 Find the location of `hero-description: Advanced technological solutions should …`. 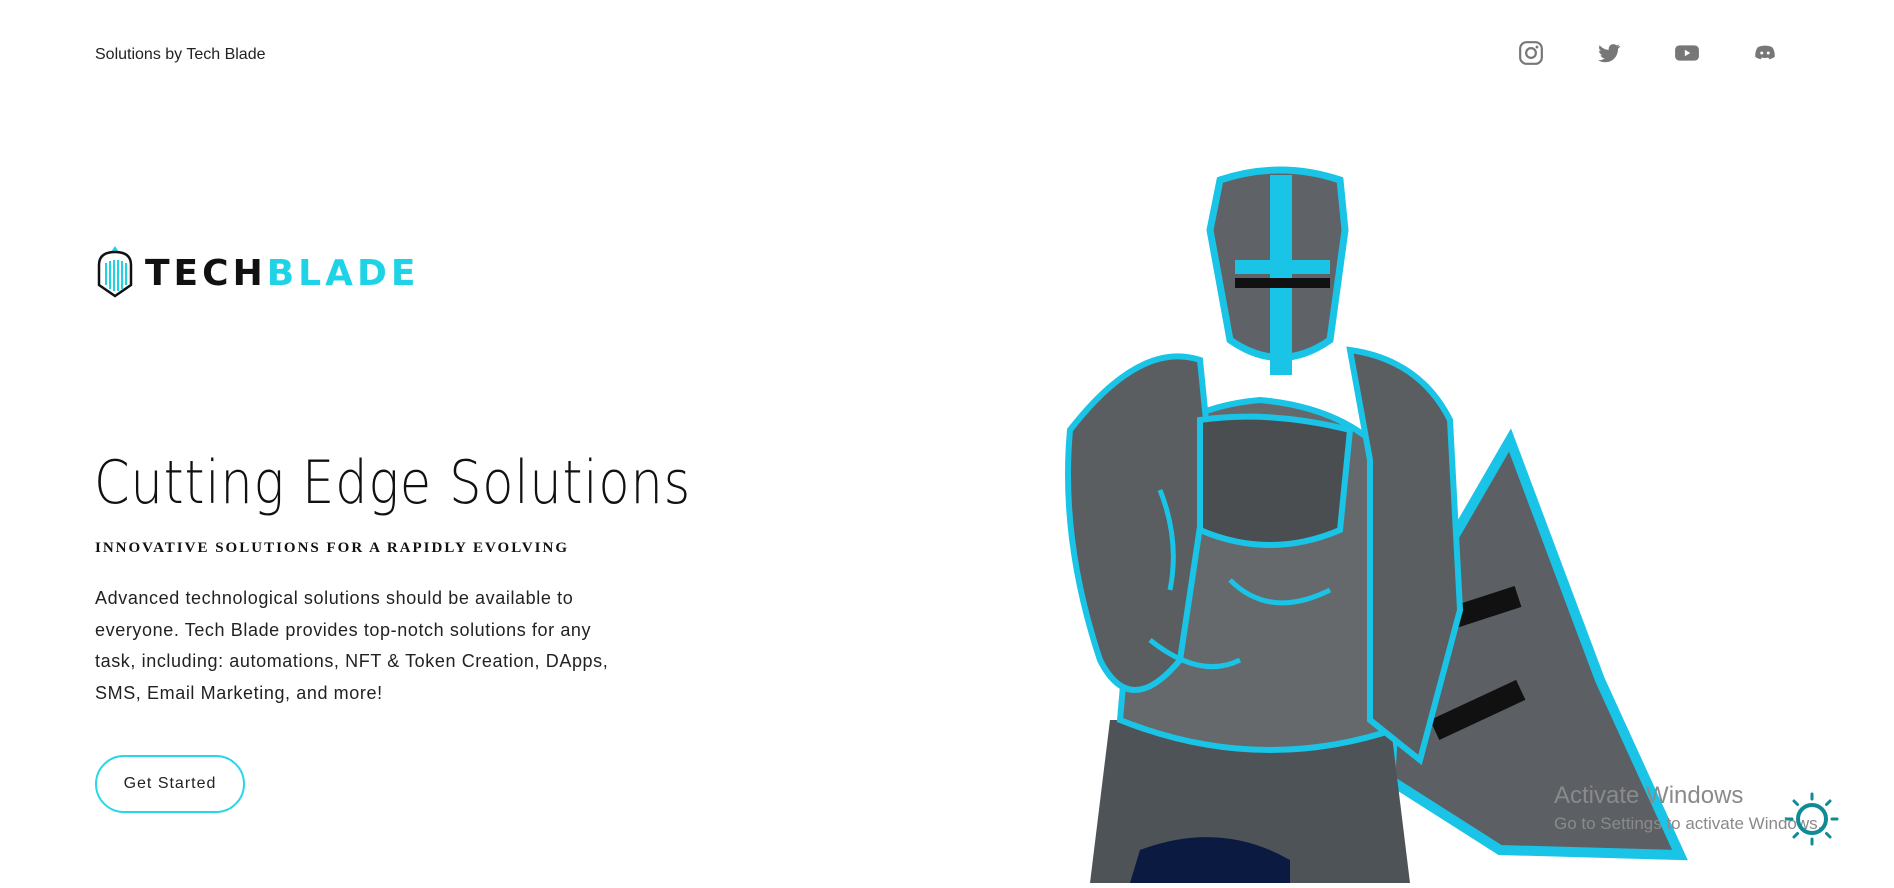

hero-description: Advanced technological solutions should … is located at coordinates (352, 645).